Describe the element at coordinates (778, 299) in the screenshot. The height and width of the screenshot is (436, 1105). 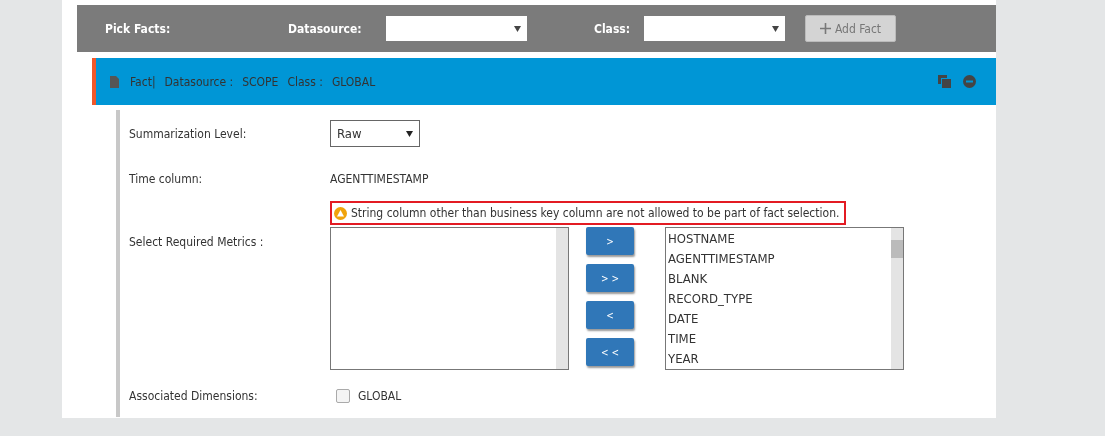
I see `list-item: RECORD_TYPE` at that location.